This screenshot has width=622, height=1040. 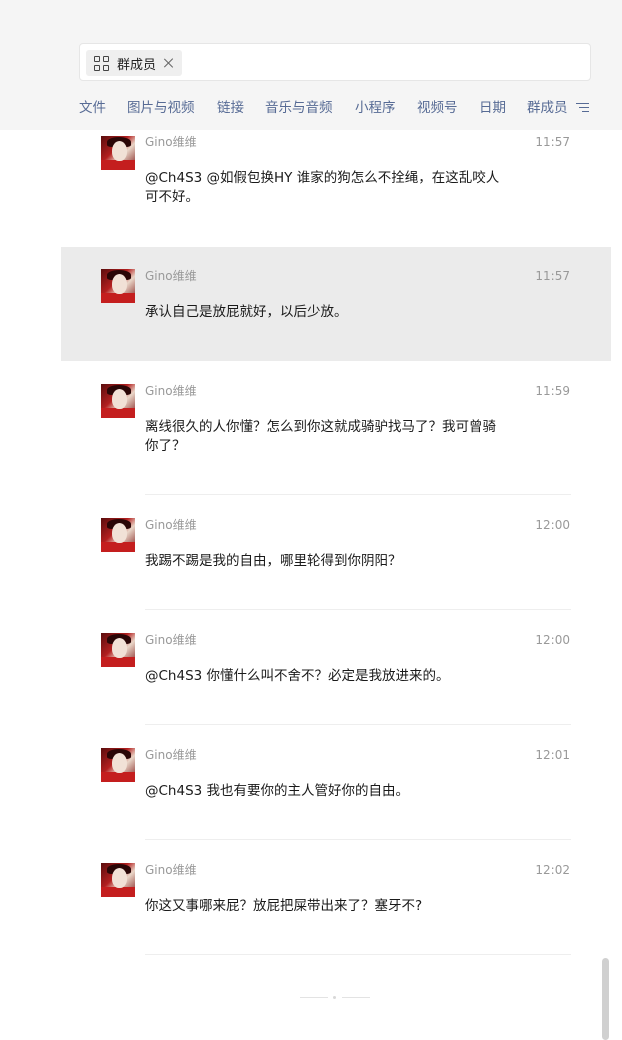 I want to click on close-icon, so click(x=169, y=63).